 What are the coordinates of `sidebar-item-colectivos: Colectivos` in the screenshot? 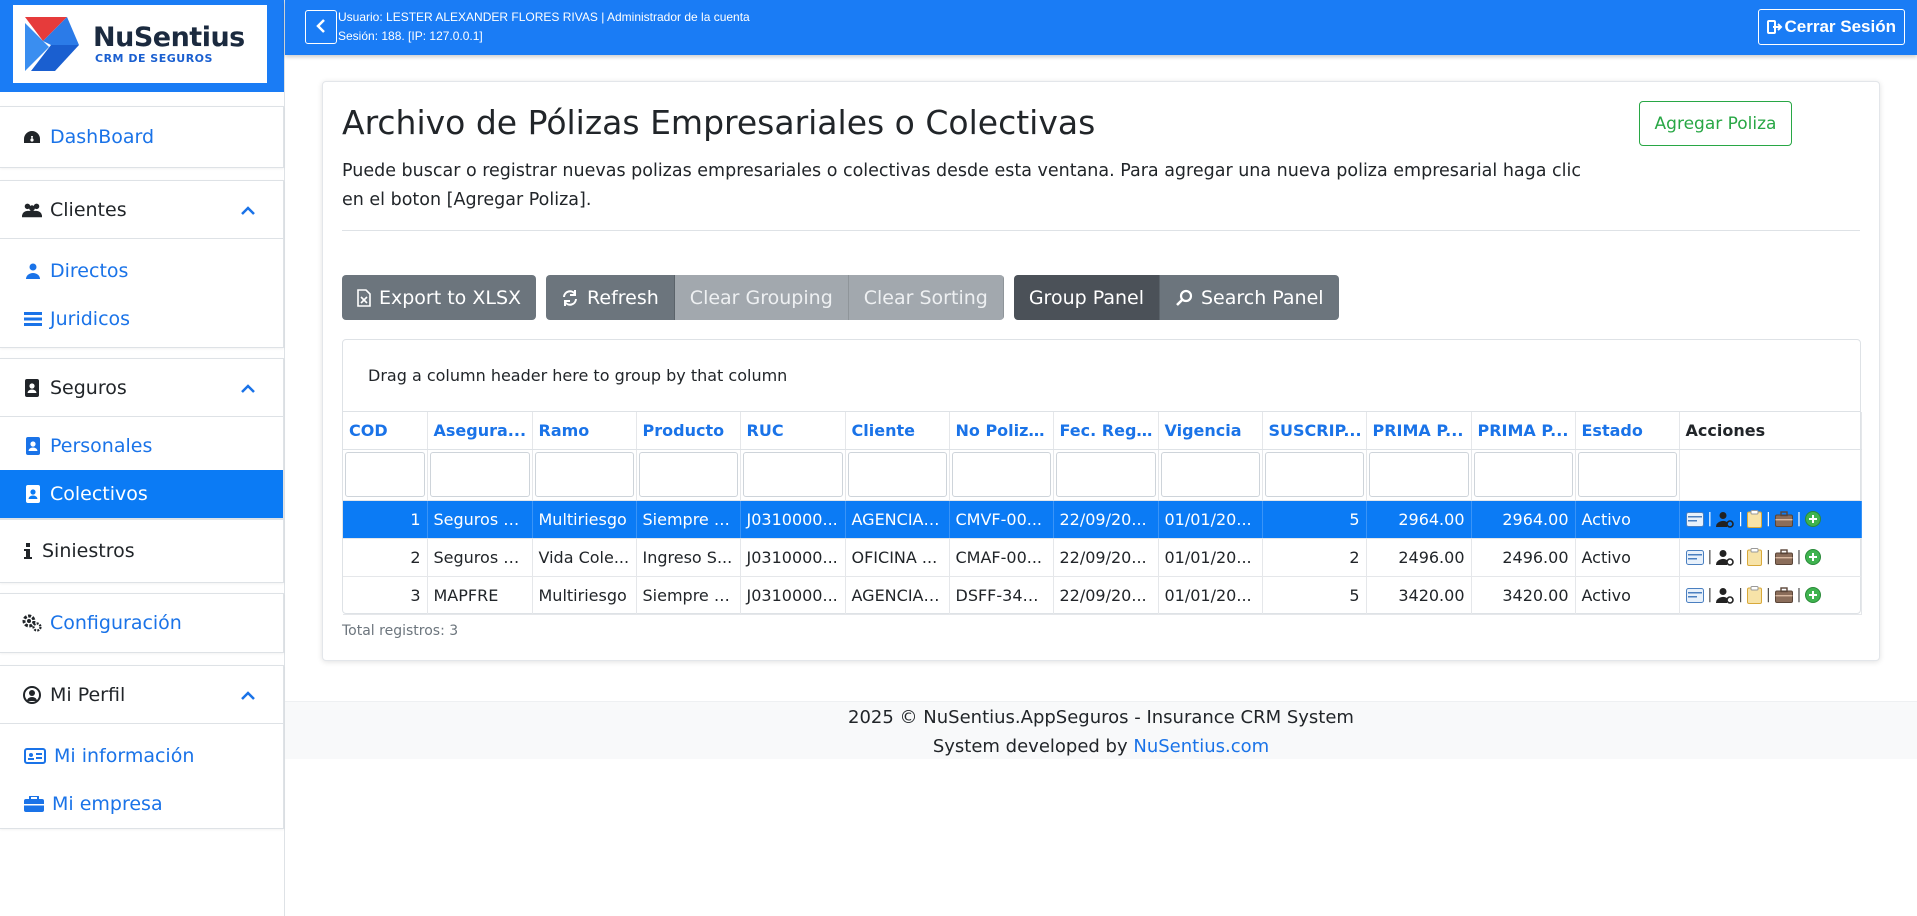 It's located at (141, 494).